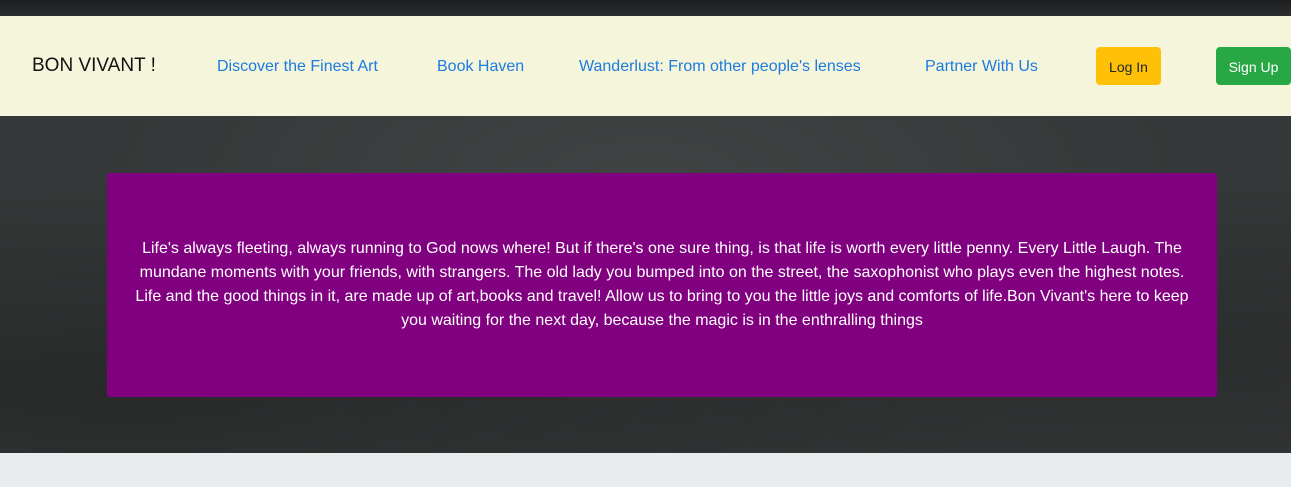 This screenshot has width=1291, height=487. What do you see at coordinates (981, 67) in the screenshot?
I see `nav-link-partner: Partner With Us` at bounding box center [981, 67].